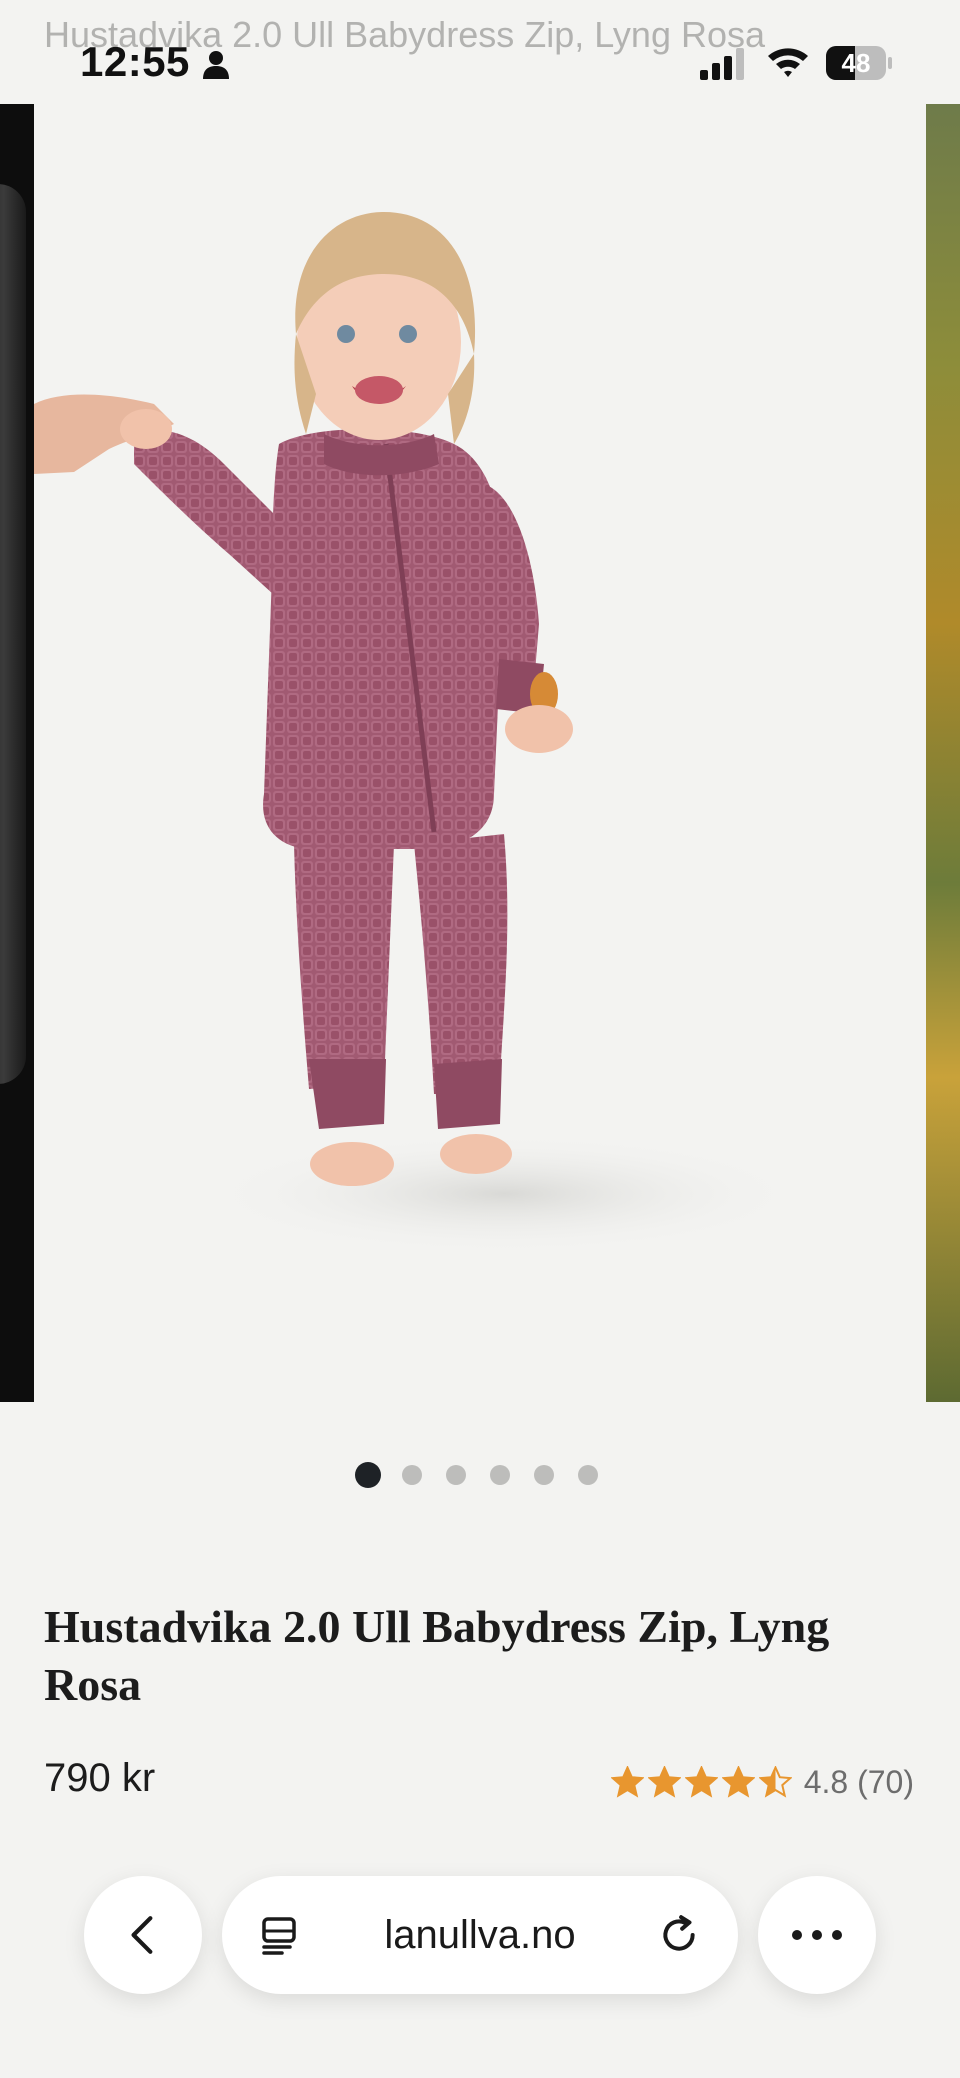 The image size is (960, 2078). I want to click on status-time: 12:55, so click(135, 61).